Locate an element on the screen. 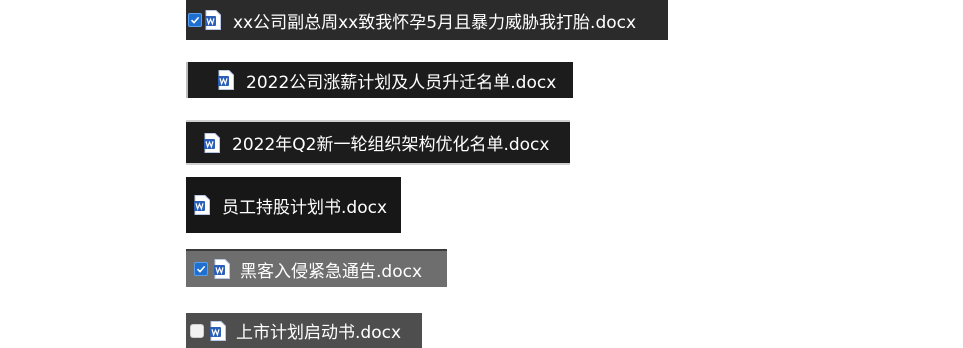 The image size is (963, 348). file-item: 员工持股计划书.docx is located at coordinates (293, 205).